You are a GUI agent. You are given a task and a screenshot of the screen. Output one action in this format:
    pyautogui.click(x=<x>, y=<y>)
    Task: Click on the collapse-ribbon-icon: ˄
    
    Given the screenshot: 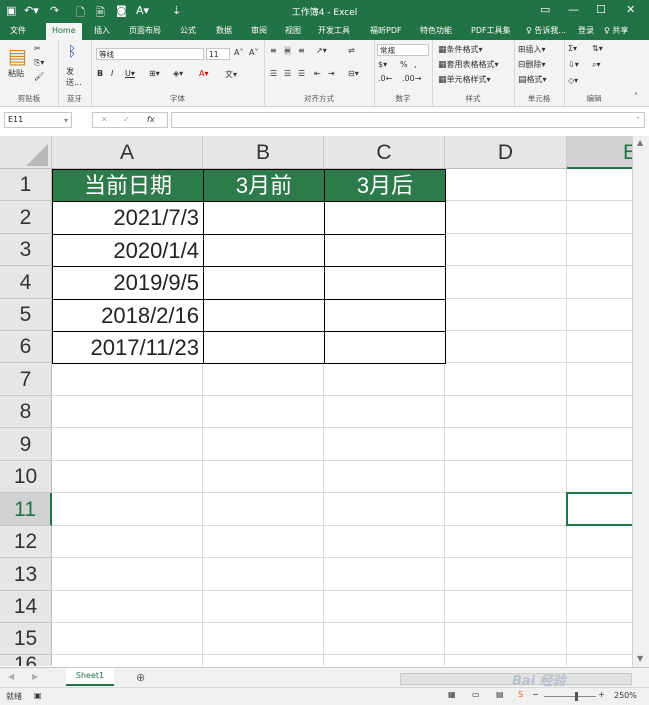 What is the action you would take?
    pyautogui.click(x=636, y=96)
    